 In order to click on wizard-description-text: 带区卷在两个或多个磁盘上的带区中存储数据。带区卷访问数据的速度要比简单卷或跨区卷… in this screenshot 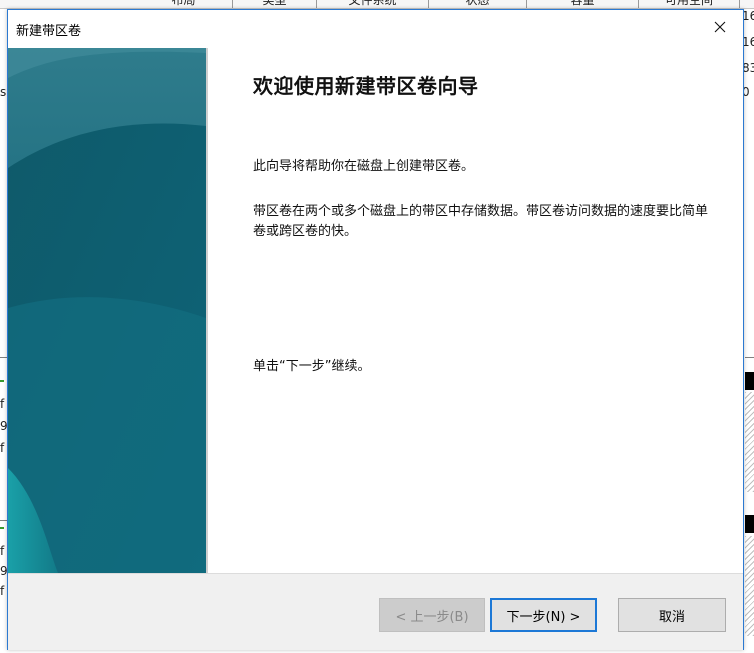, I will do `click(481, 221)`.